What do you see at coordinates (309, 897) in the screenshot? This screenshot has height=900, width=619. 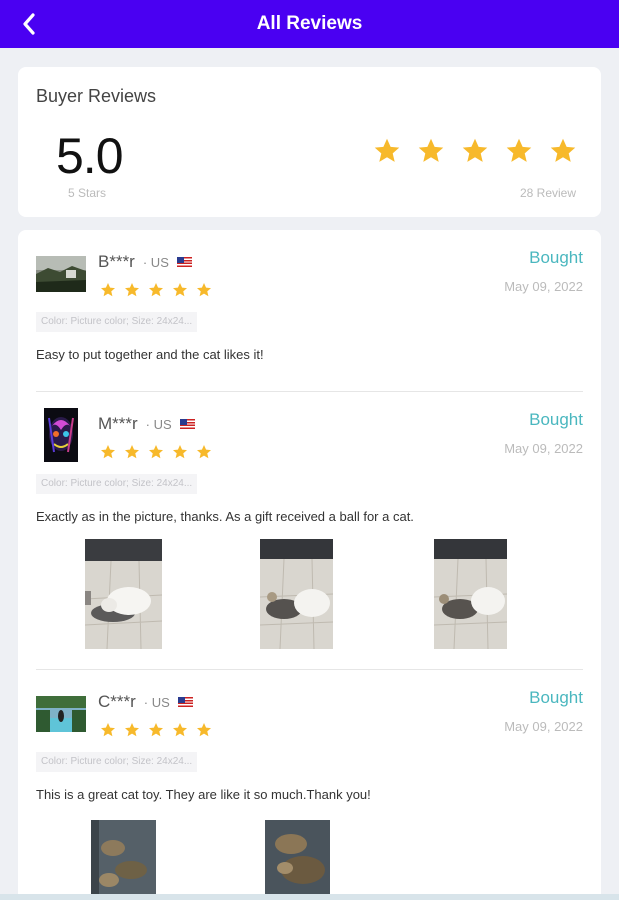 I see `bottom-edge` at bounding box center [309, 897].